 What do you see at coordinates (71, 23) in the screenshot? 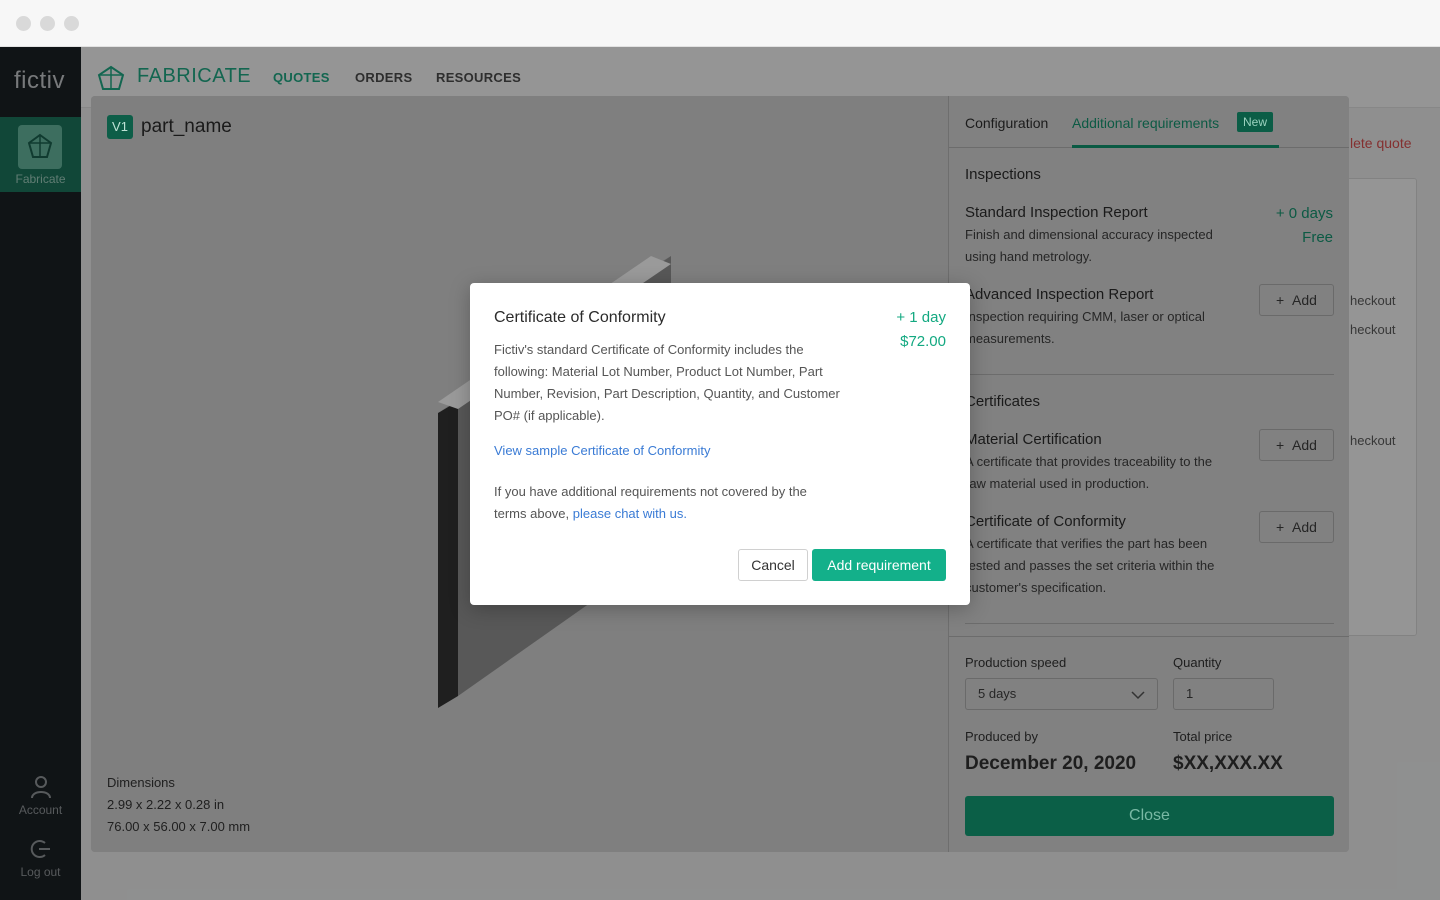
I see `window-maximize-dot` at bounding box center [71, 23].